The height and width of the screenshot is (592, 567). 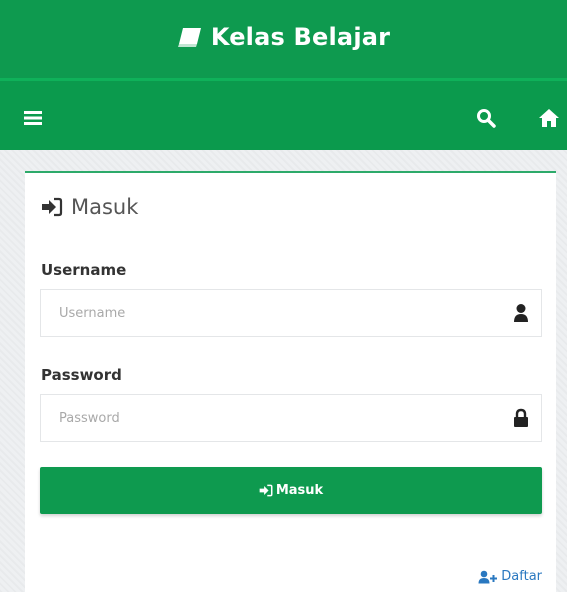 I want to click on home-icon, so click(x=549, y=118).